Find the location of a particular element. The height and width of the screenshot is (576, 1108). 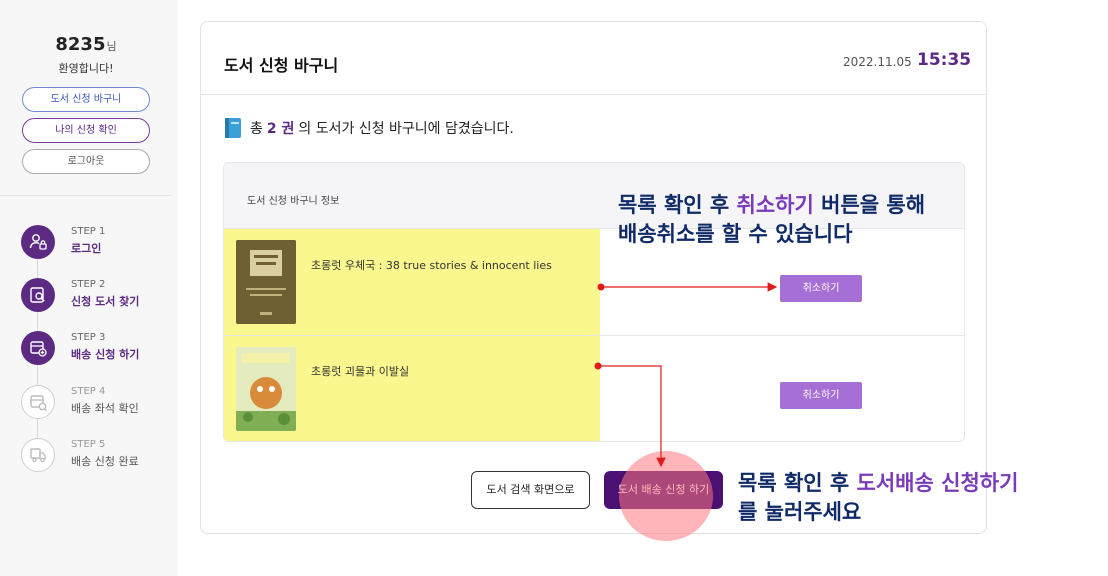

sidebar-divider is located at coordinates (86, 195).